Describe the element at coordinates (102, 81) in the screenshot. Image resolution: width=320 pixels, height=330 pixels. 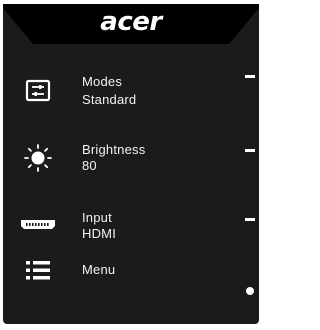
I see `modes-label: Modes` at that location.